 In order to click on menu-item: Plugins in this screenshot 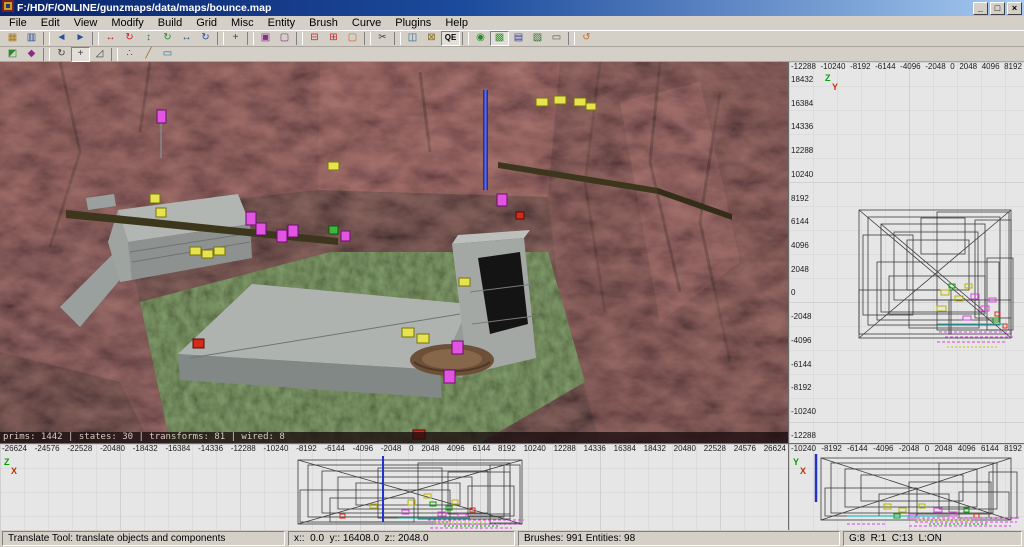, I will do `click(413, 23)`.